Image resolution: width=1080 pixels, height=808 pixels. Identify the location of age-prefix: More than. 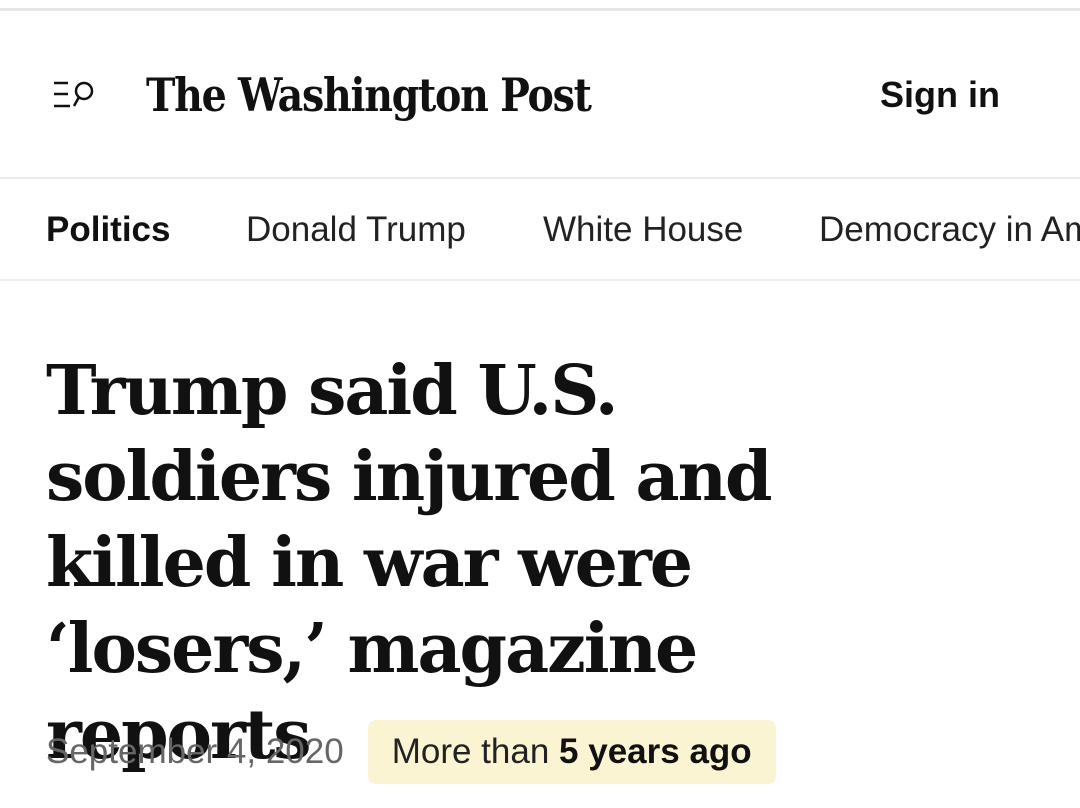
(470, 751).